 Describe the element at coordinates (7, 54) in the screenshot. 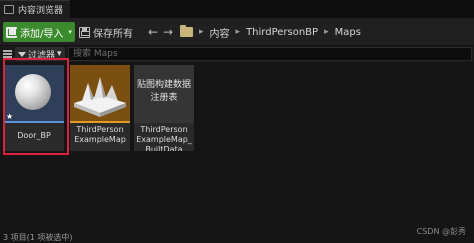

I see `sources-toggle-icon` at that location.